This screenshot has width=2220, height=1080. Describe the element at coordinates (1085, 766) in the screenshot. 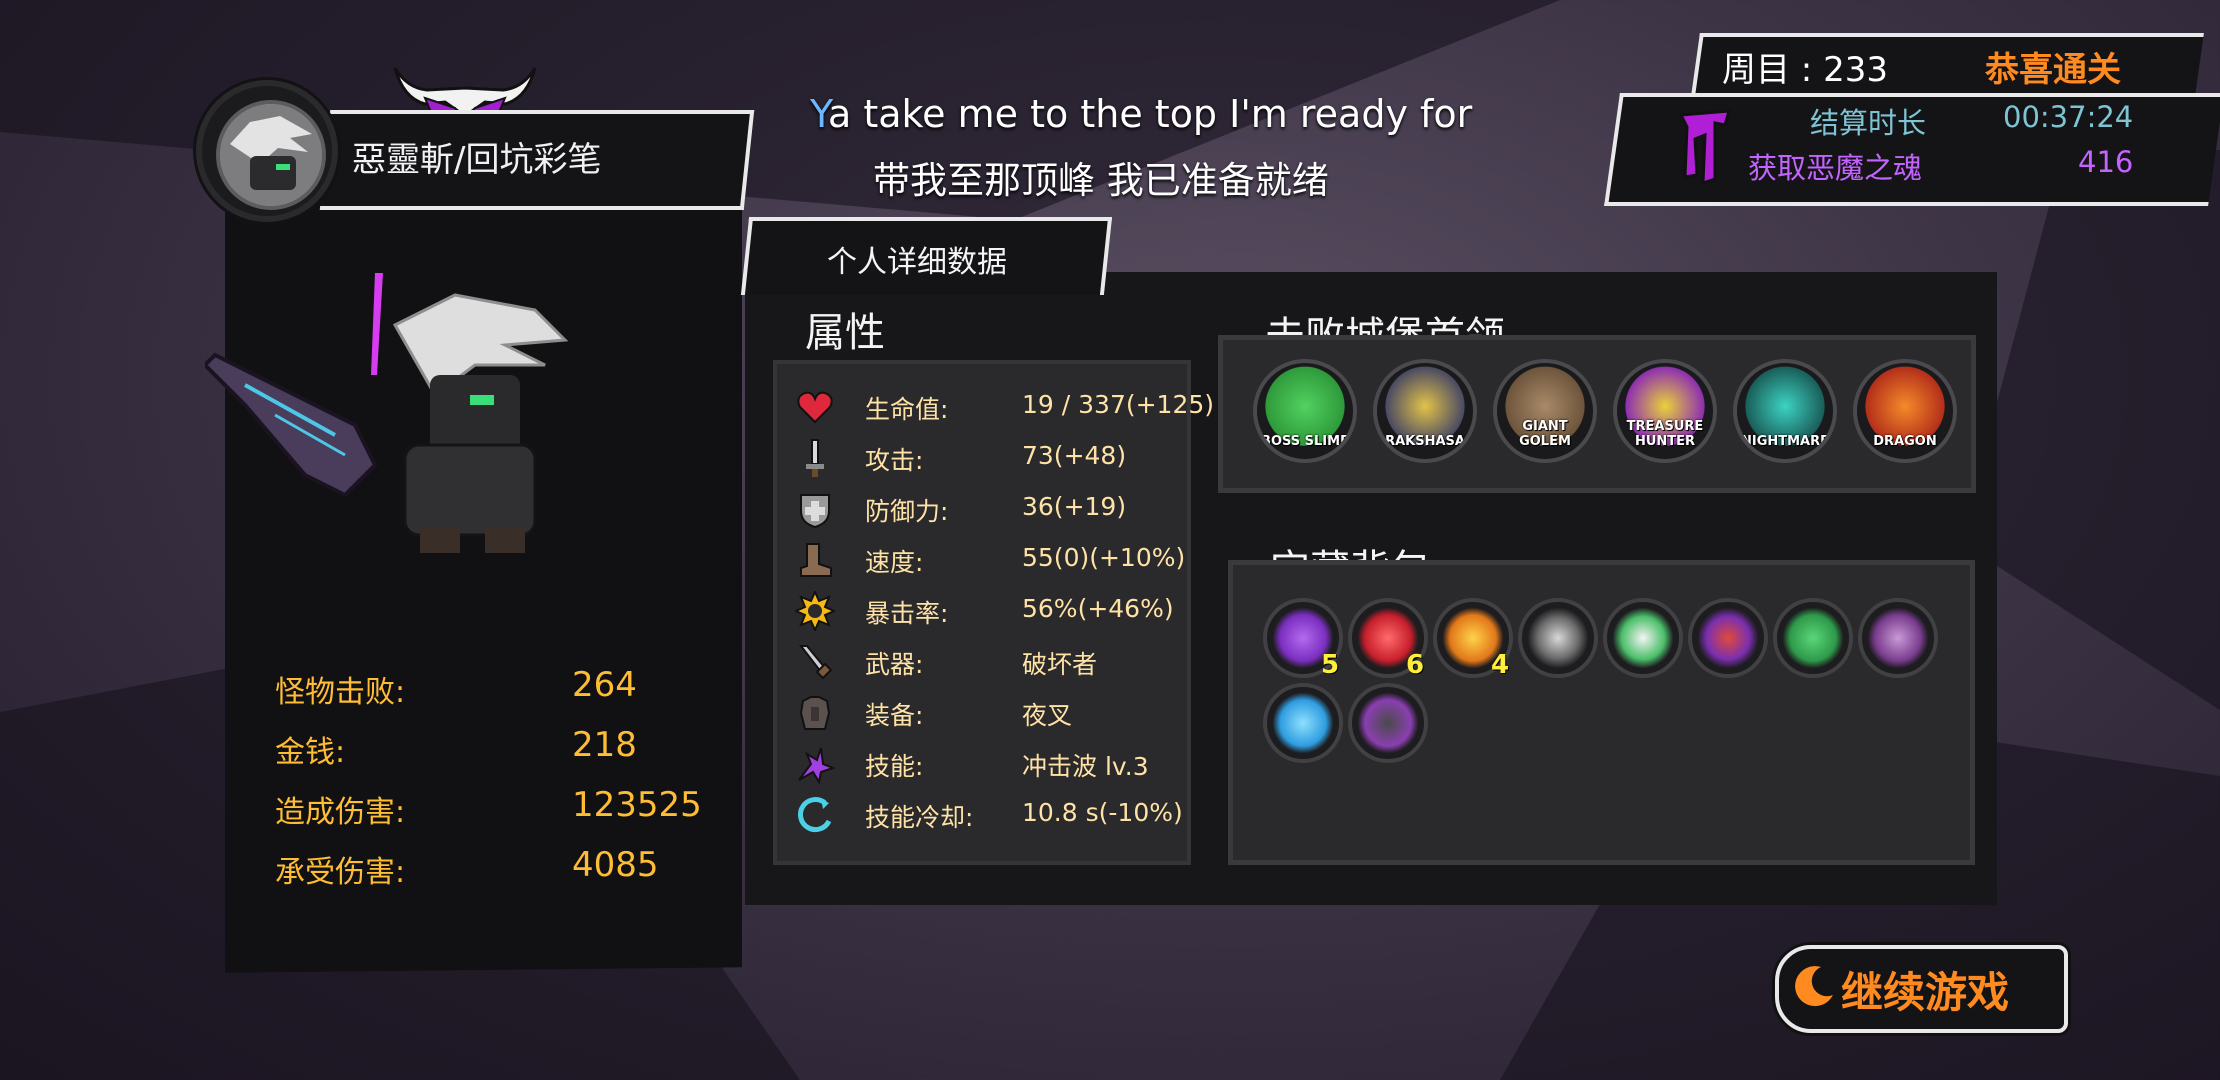

I see `attr-value: 冲击波 lv.3` at that location.